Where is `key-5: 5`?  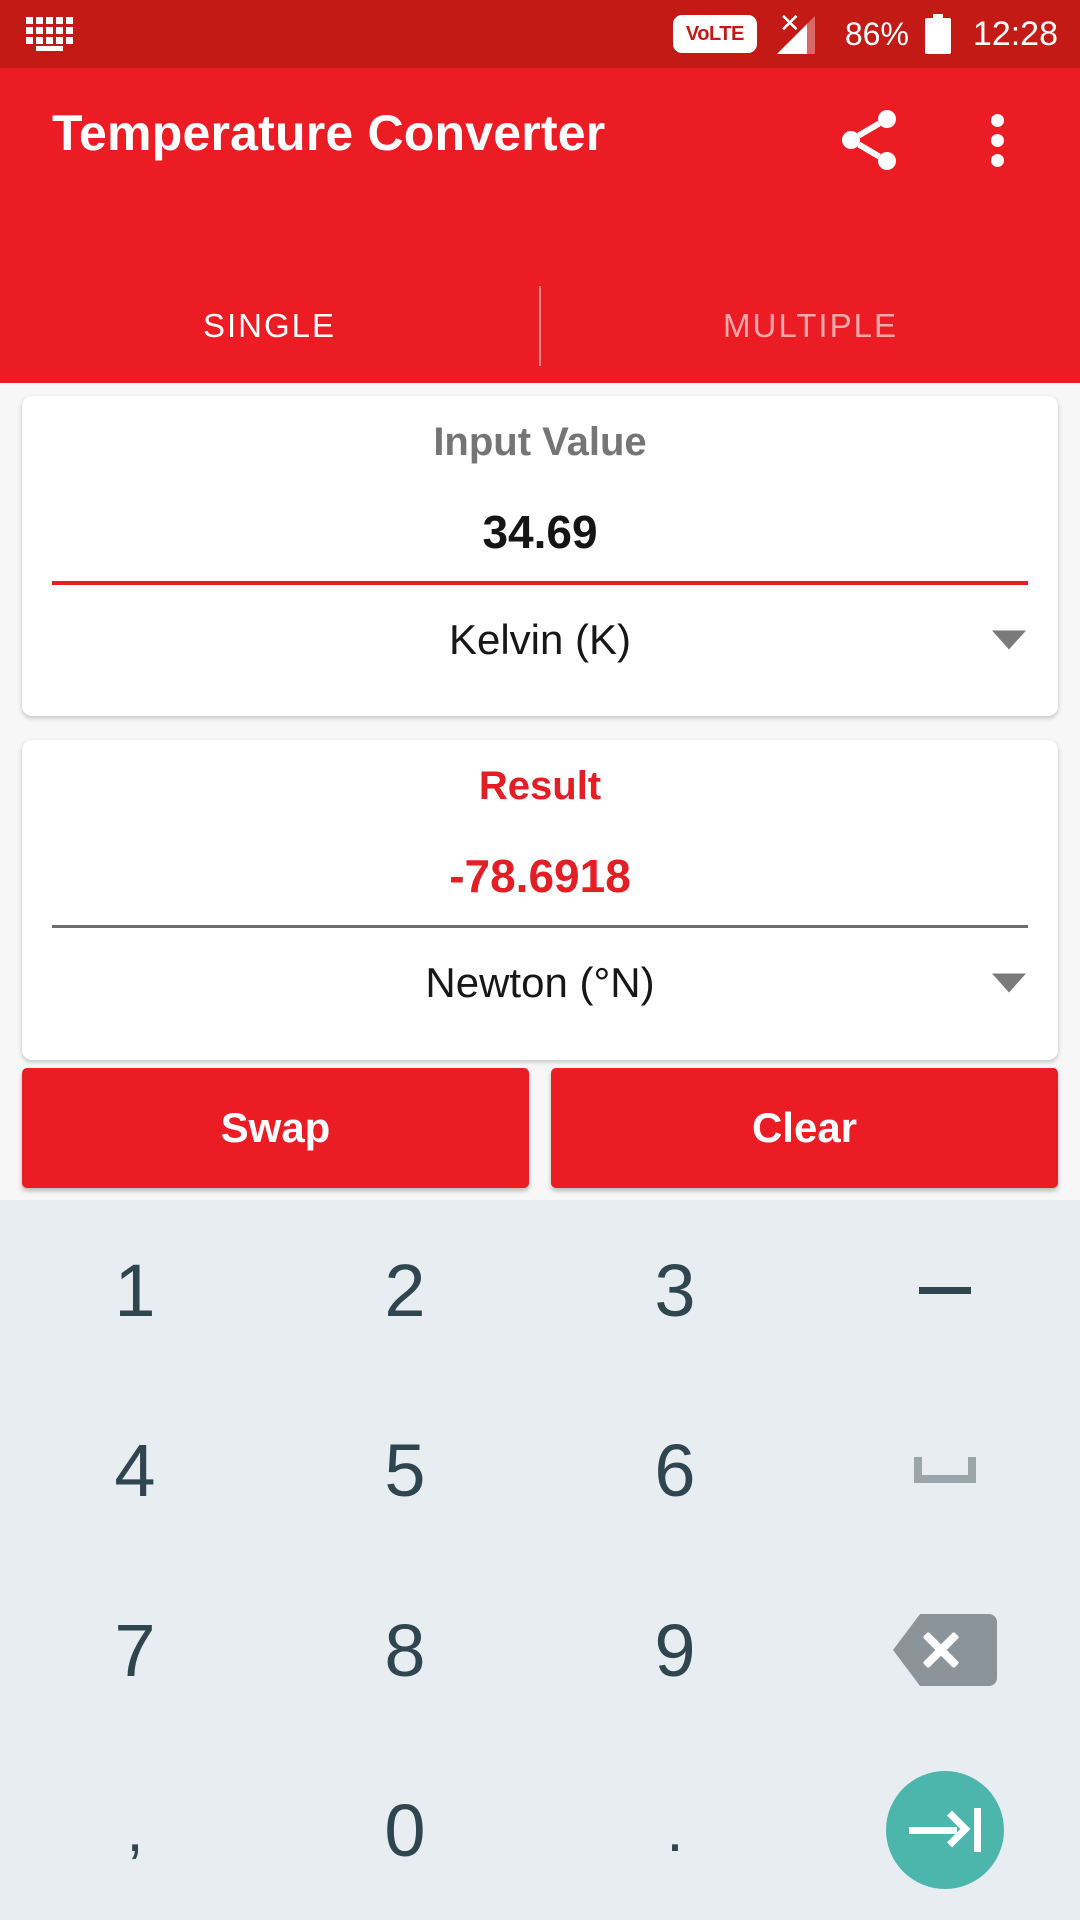 key-5: 5 is located at coordinates (405, 1470).